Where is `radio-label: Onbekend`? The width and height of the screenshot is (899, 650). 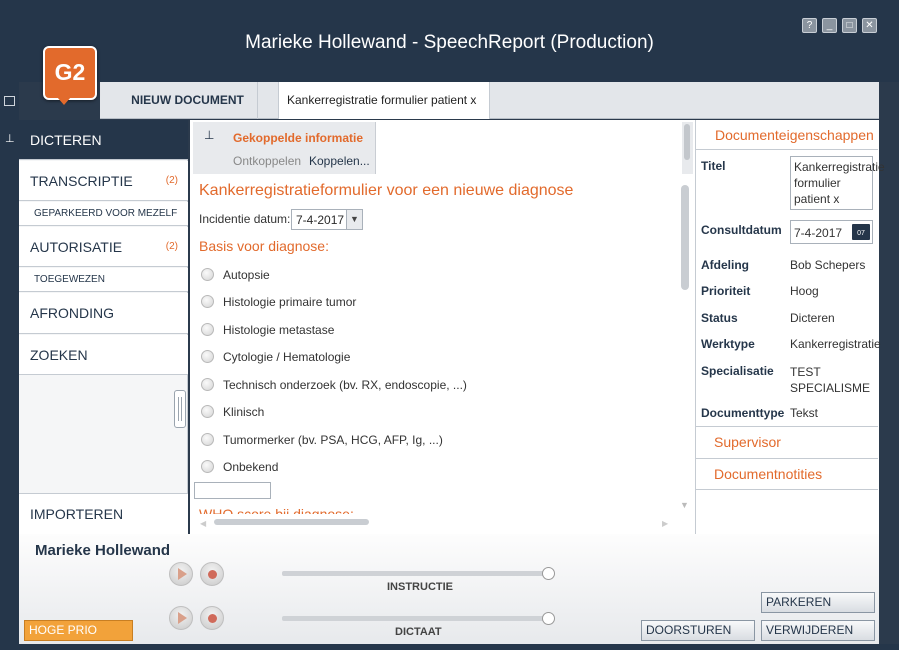
radio-label: Onbekend is located at coordinates (251, 467).